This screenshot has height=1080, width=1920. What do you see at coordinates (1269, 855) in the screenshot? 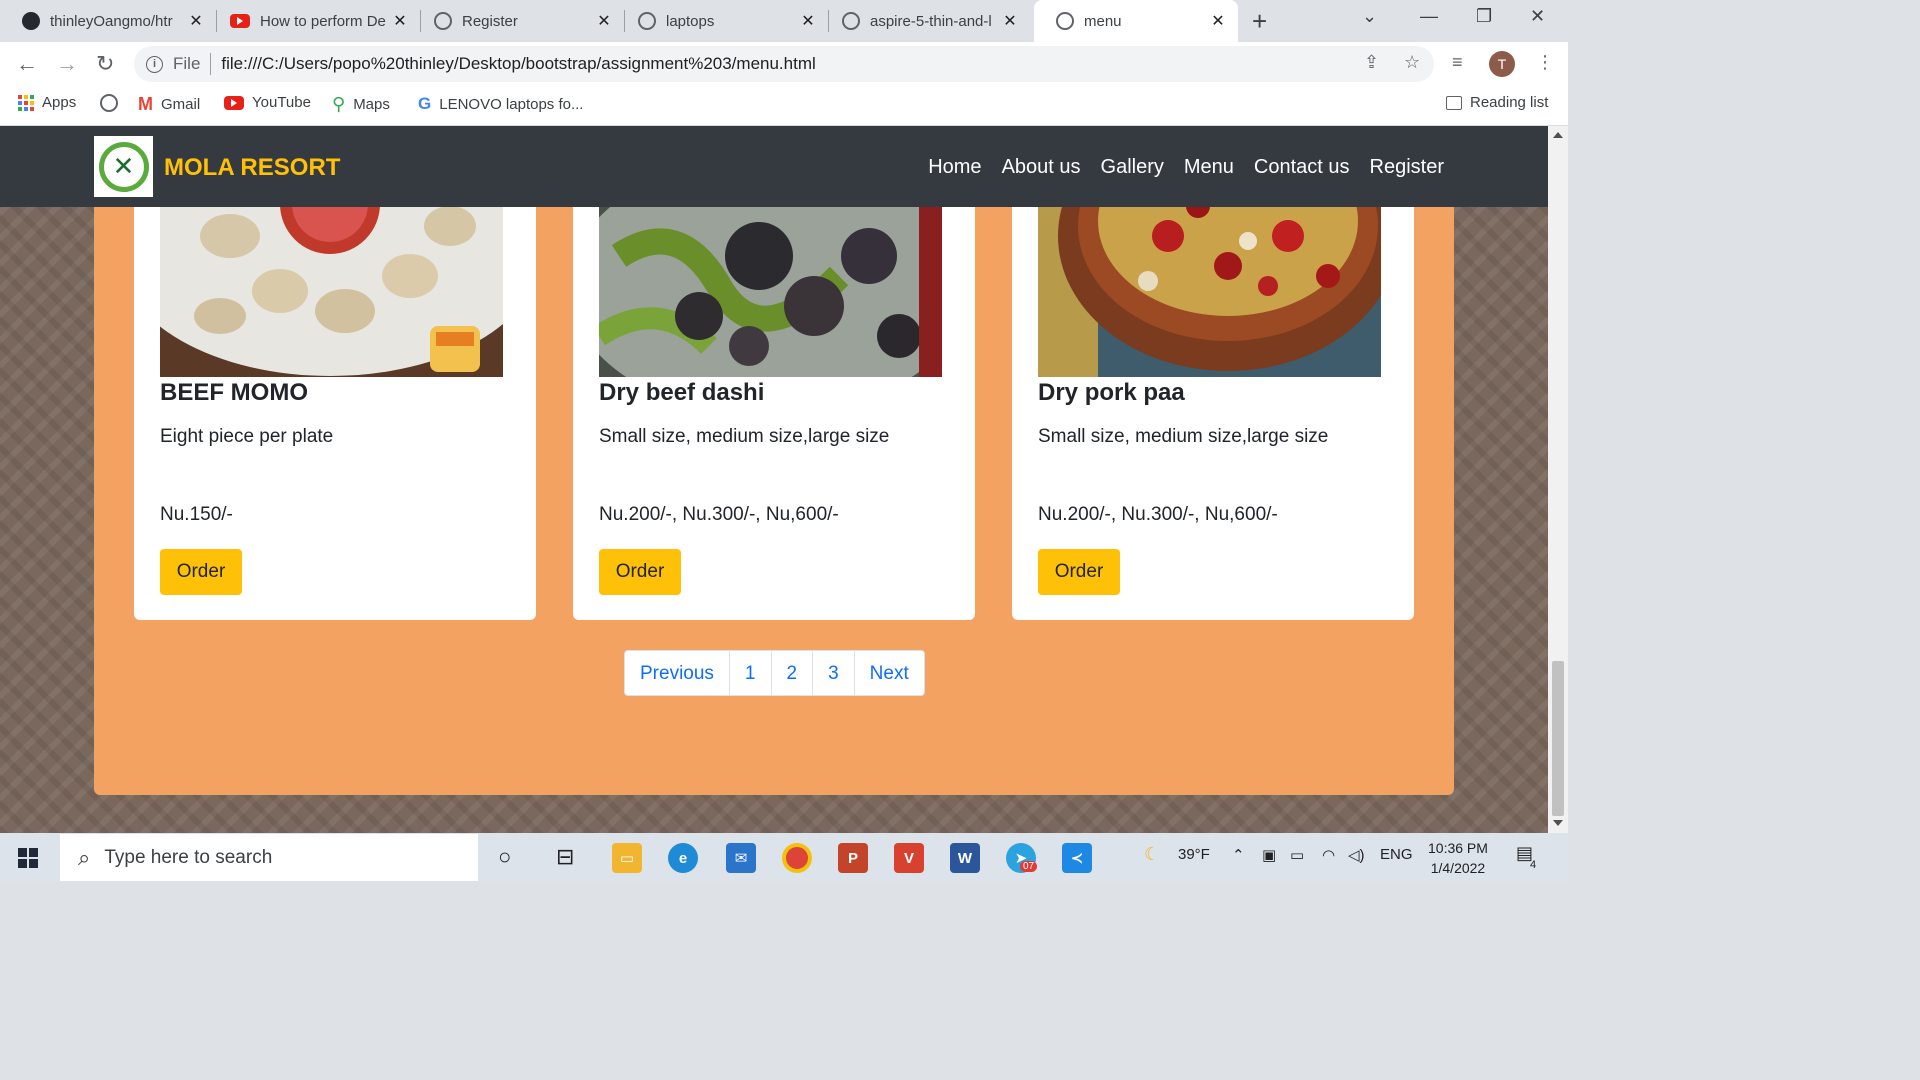
I see `meet-icon: ▣` at bounding box center [1269, 855].